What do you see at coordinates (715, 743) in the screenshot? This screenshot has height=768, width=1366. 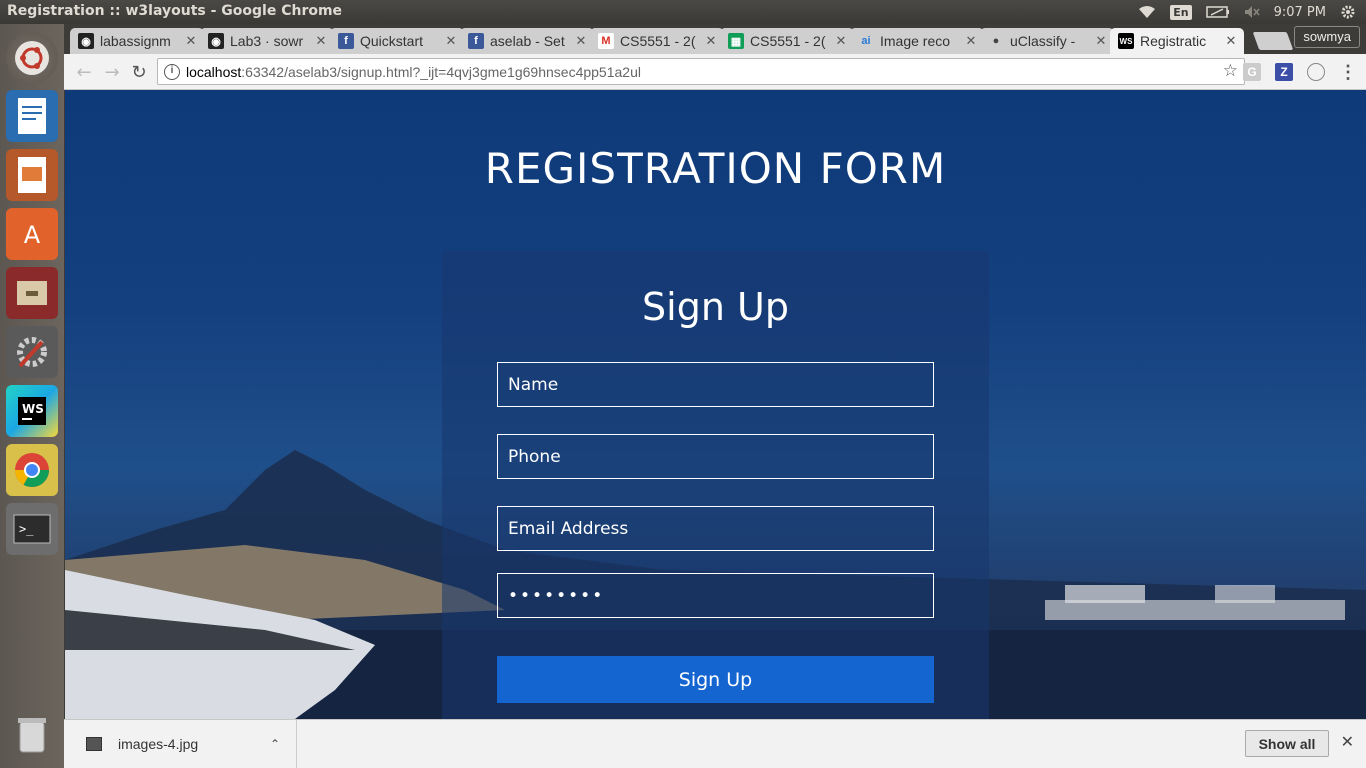 I see `download-bar: images-4.jpg ⌃ Show all ✕` at bounding box center [715, 743].